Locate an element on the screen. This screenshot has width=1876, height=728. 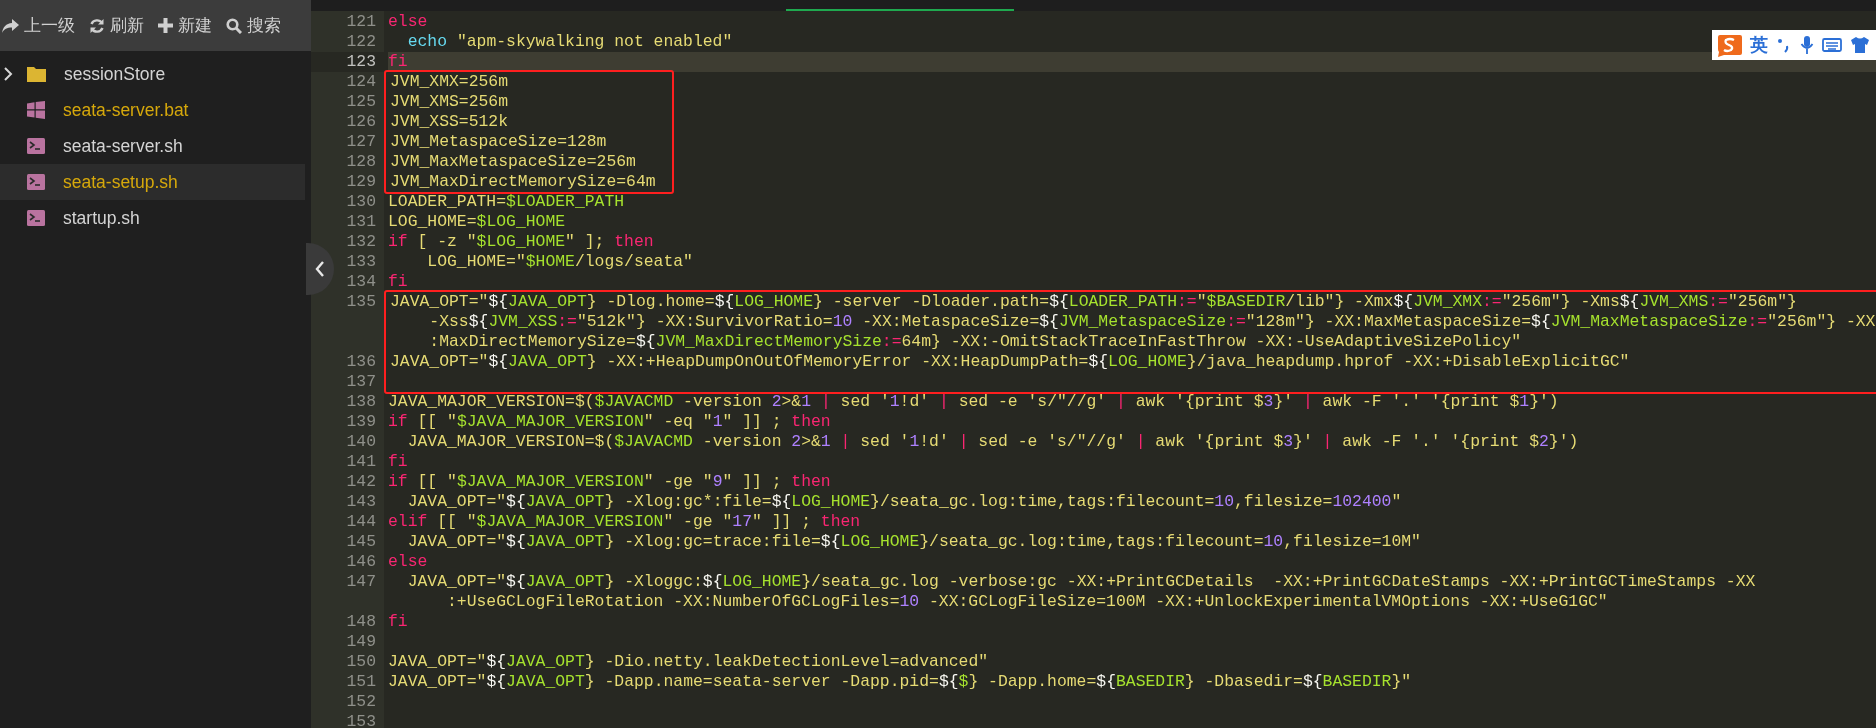
line-number: 130 is located at coordinates (361, 201).